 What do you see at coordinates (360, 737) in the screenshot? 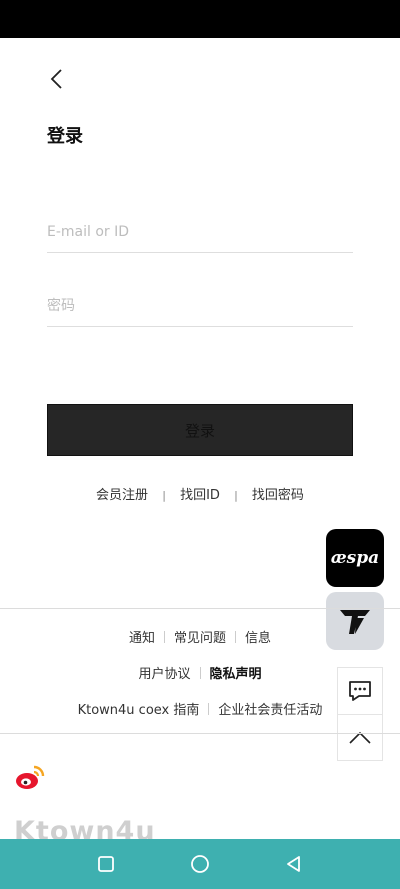
I see `scroll-top-button` at bounding box center [360, 737].